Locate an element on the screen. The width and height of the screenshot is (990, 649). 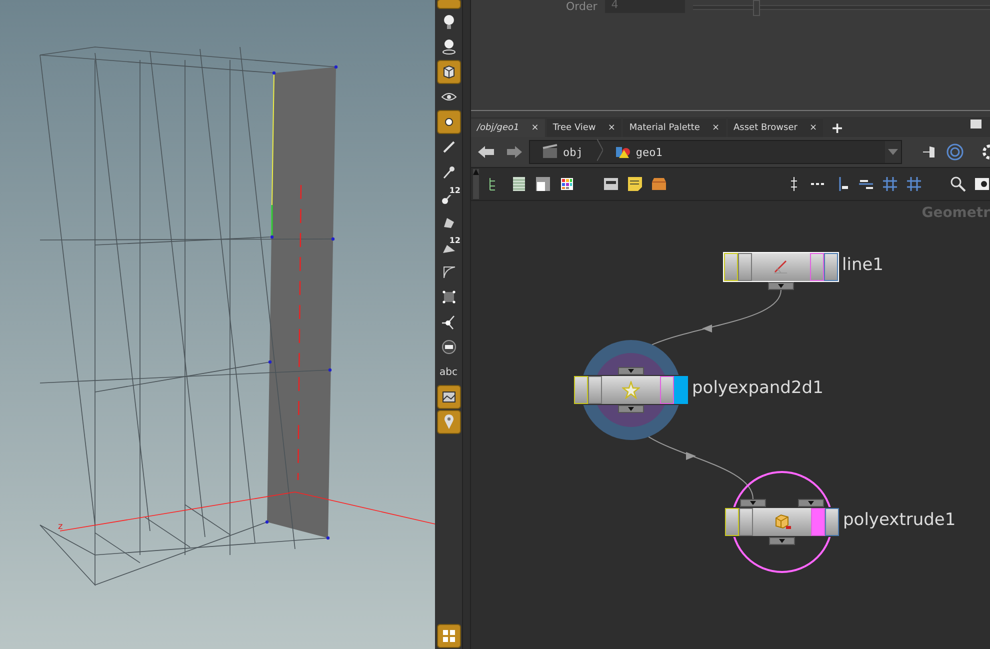
point-icon is located at coordinates (449, 122).